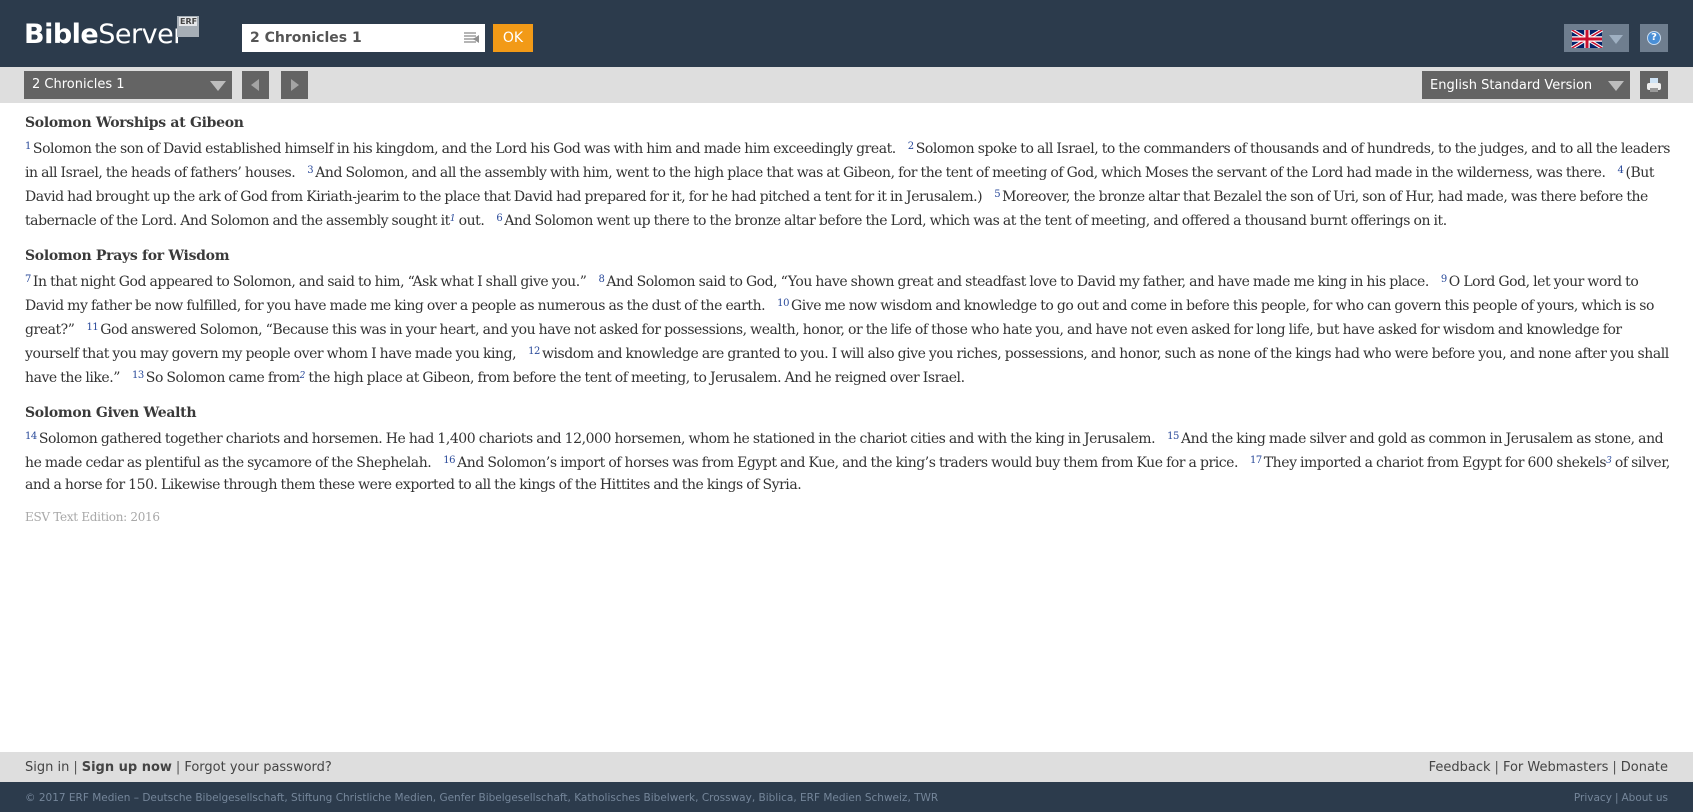 The width and height of the screenshot is (1693, 812). What do you see at coordinates (1644, 798) in the screenshot?
I see `about-us-link: About us` at bounding box center [1644, 798].